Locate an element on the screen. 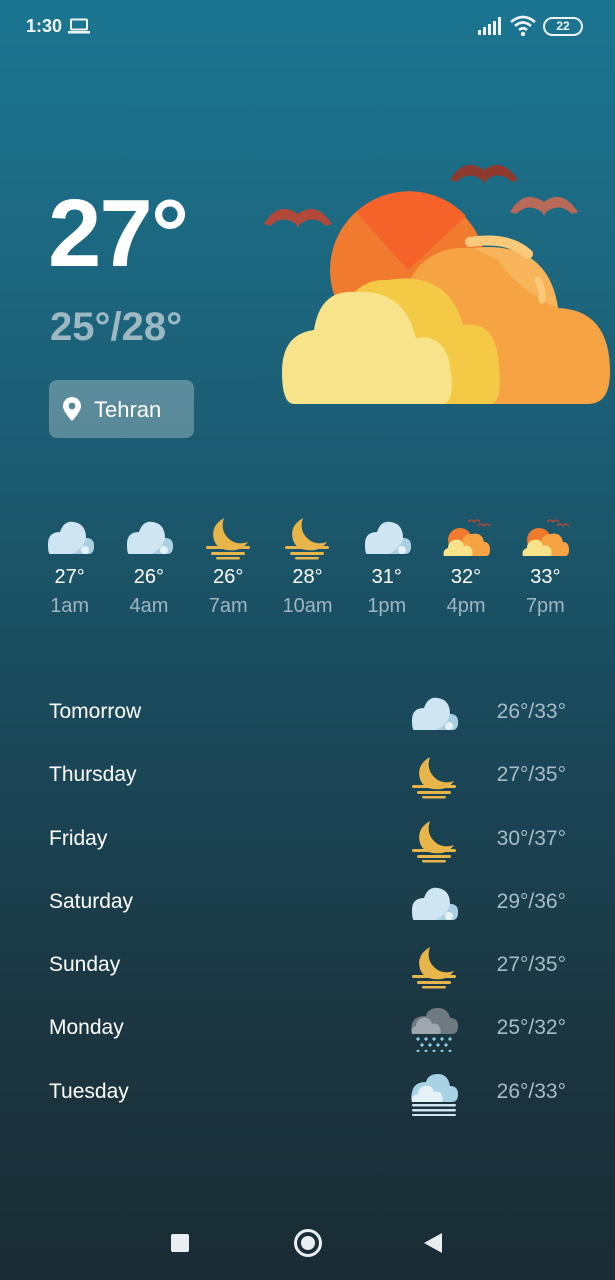  hourly-item: 26° 7am is located at coordinates (228, 567).